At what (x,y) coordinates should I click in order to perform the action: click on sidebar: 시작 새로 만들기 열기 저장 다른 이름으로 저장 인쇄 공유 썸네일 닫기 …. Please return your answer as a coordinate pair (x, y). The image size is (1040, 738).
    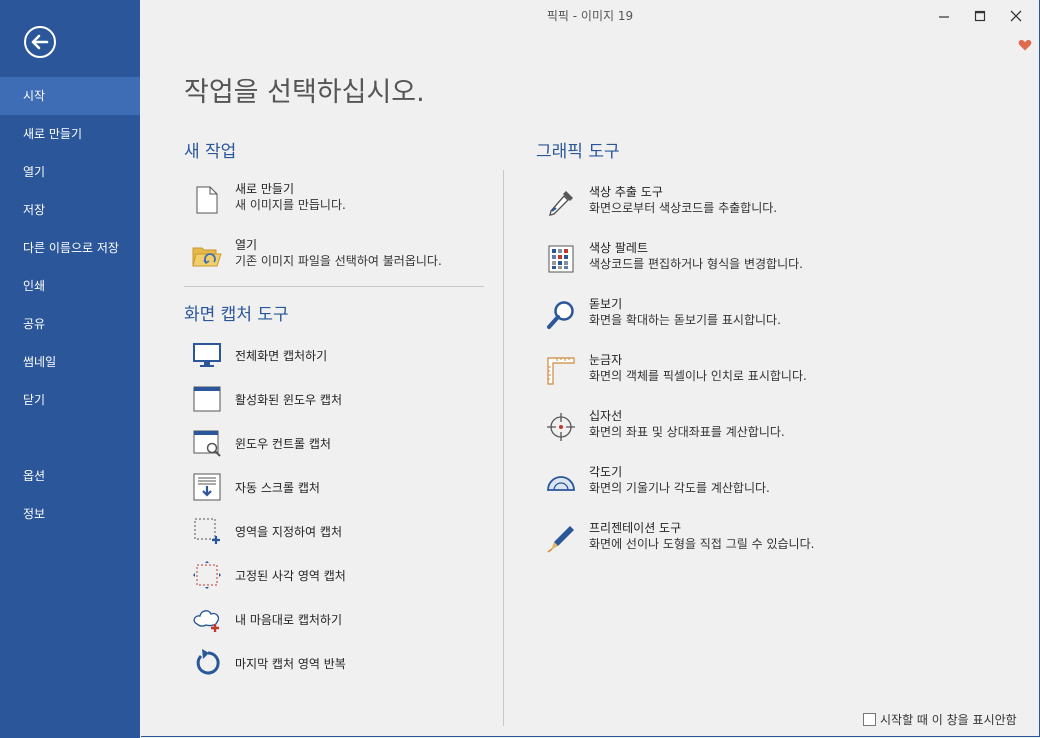
    Looking at the image, I should click on (70, 369).